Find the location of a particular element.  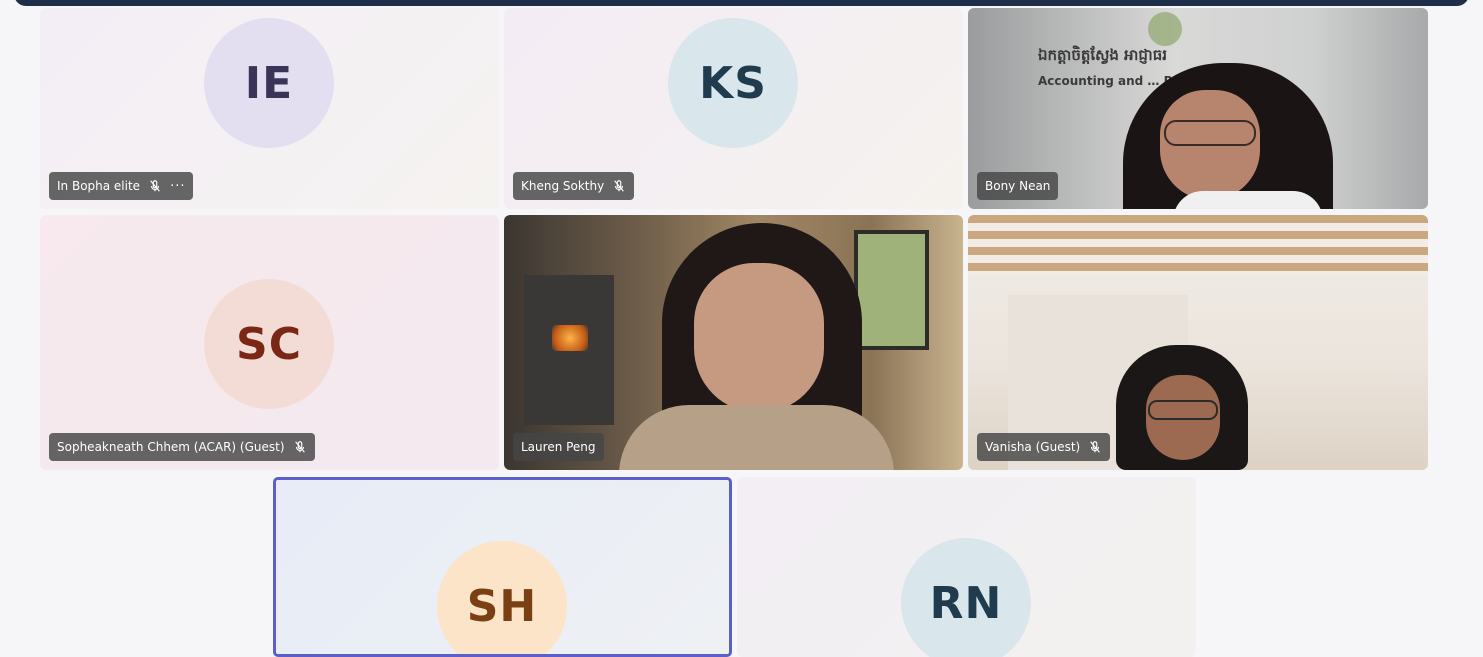

avatar: KS is located at coordinates (733, 83).